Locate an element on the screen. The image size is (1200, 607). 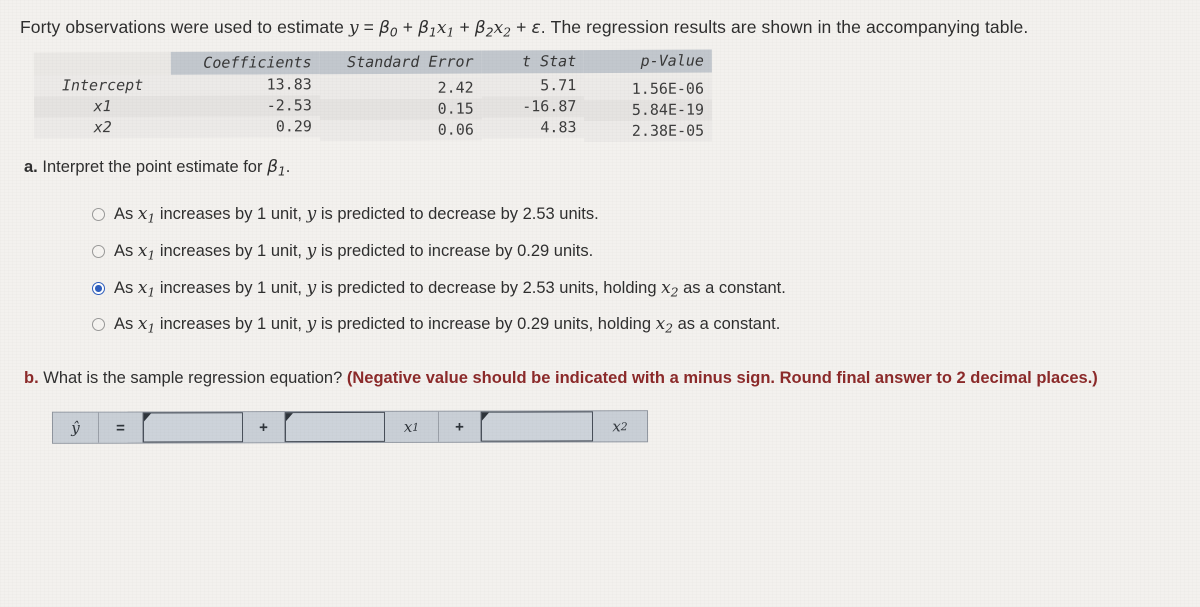
plus-operator-2: + is located at coordinates (460, 427).